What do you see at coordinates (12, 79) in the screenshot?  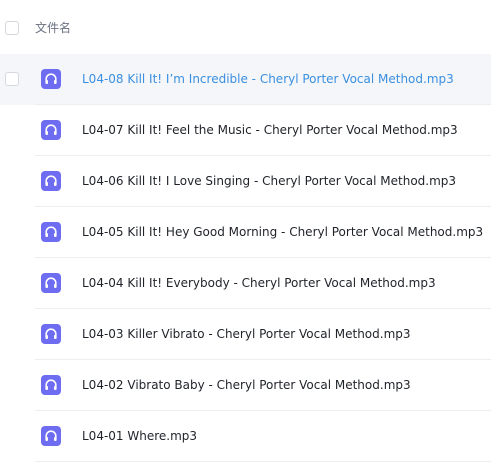 I see `row-checkbox` at bounding box center [12, 79].